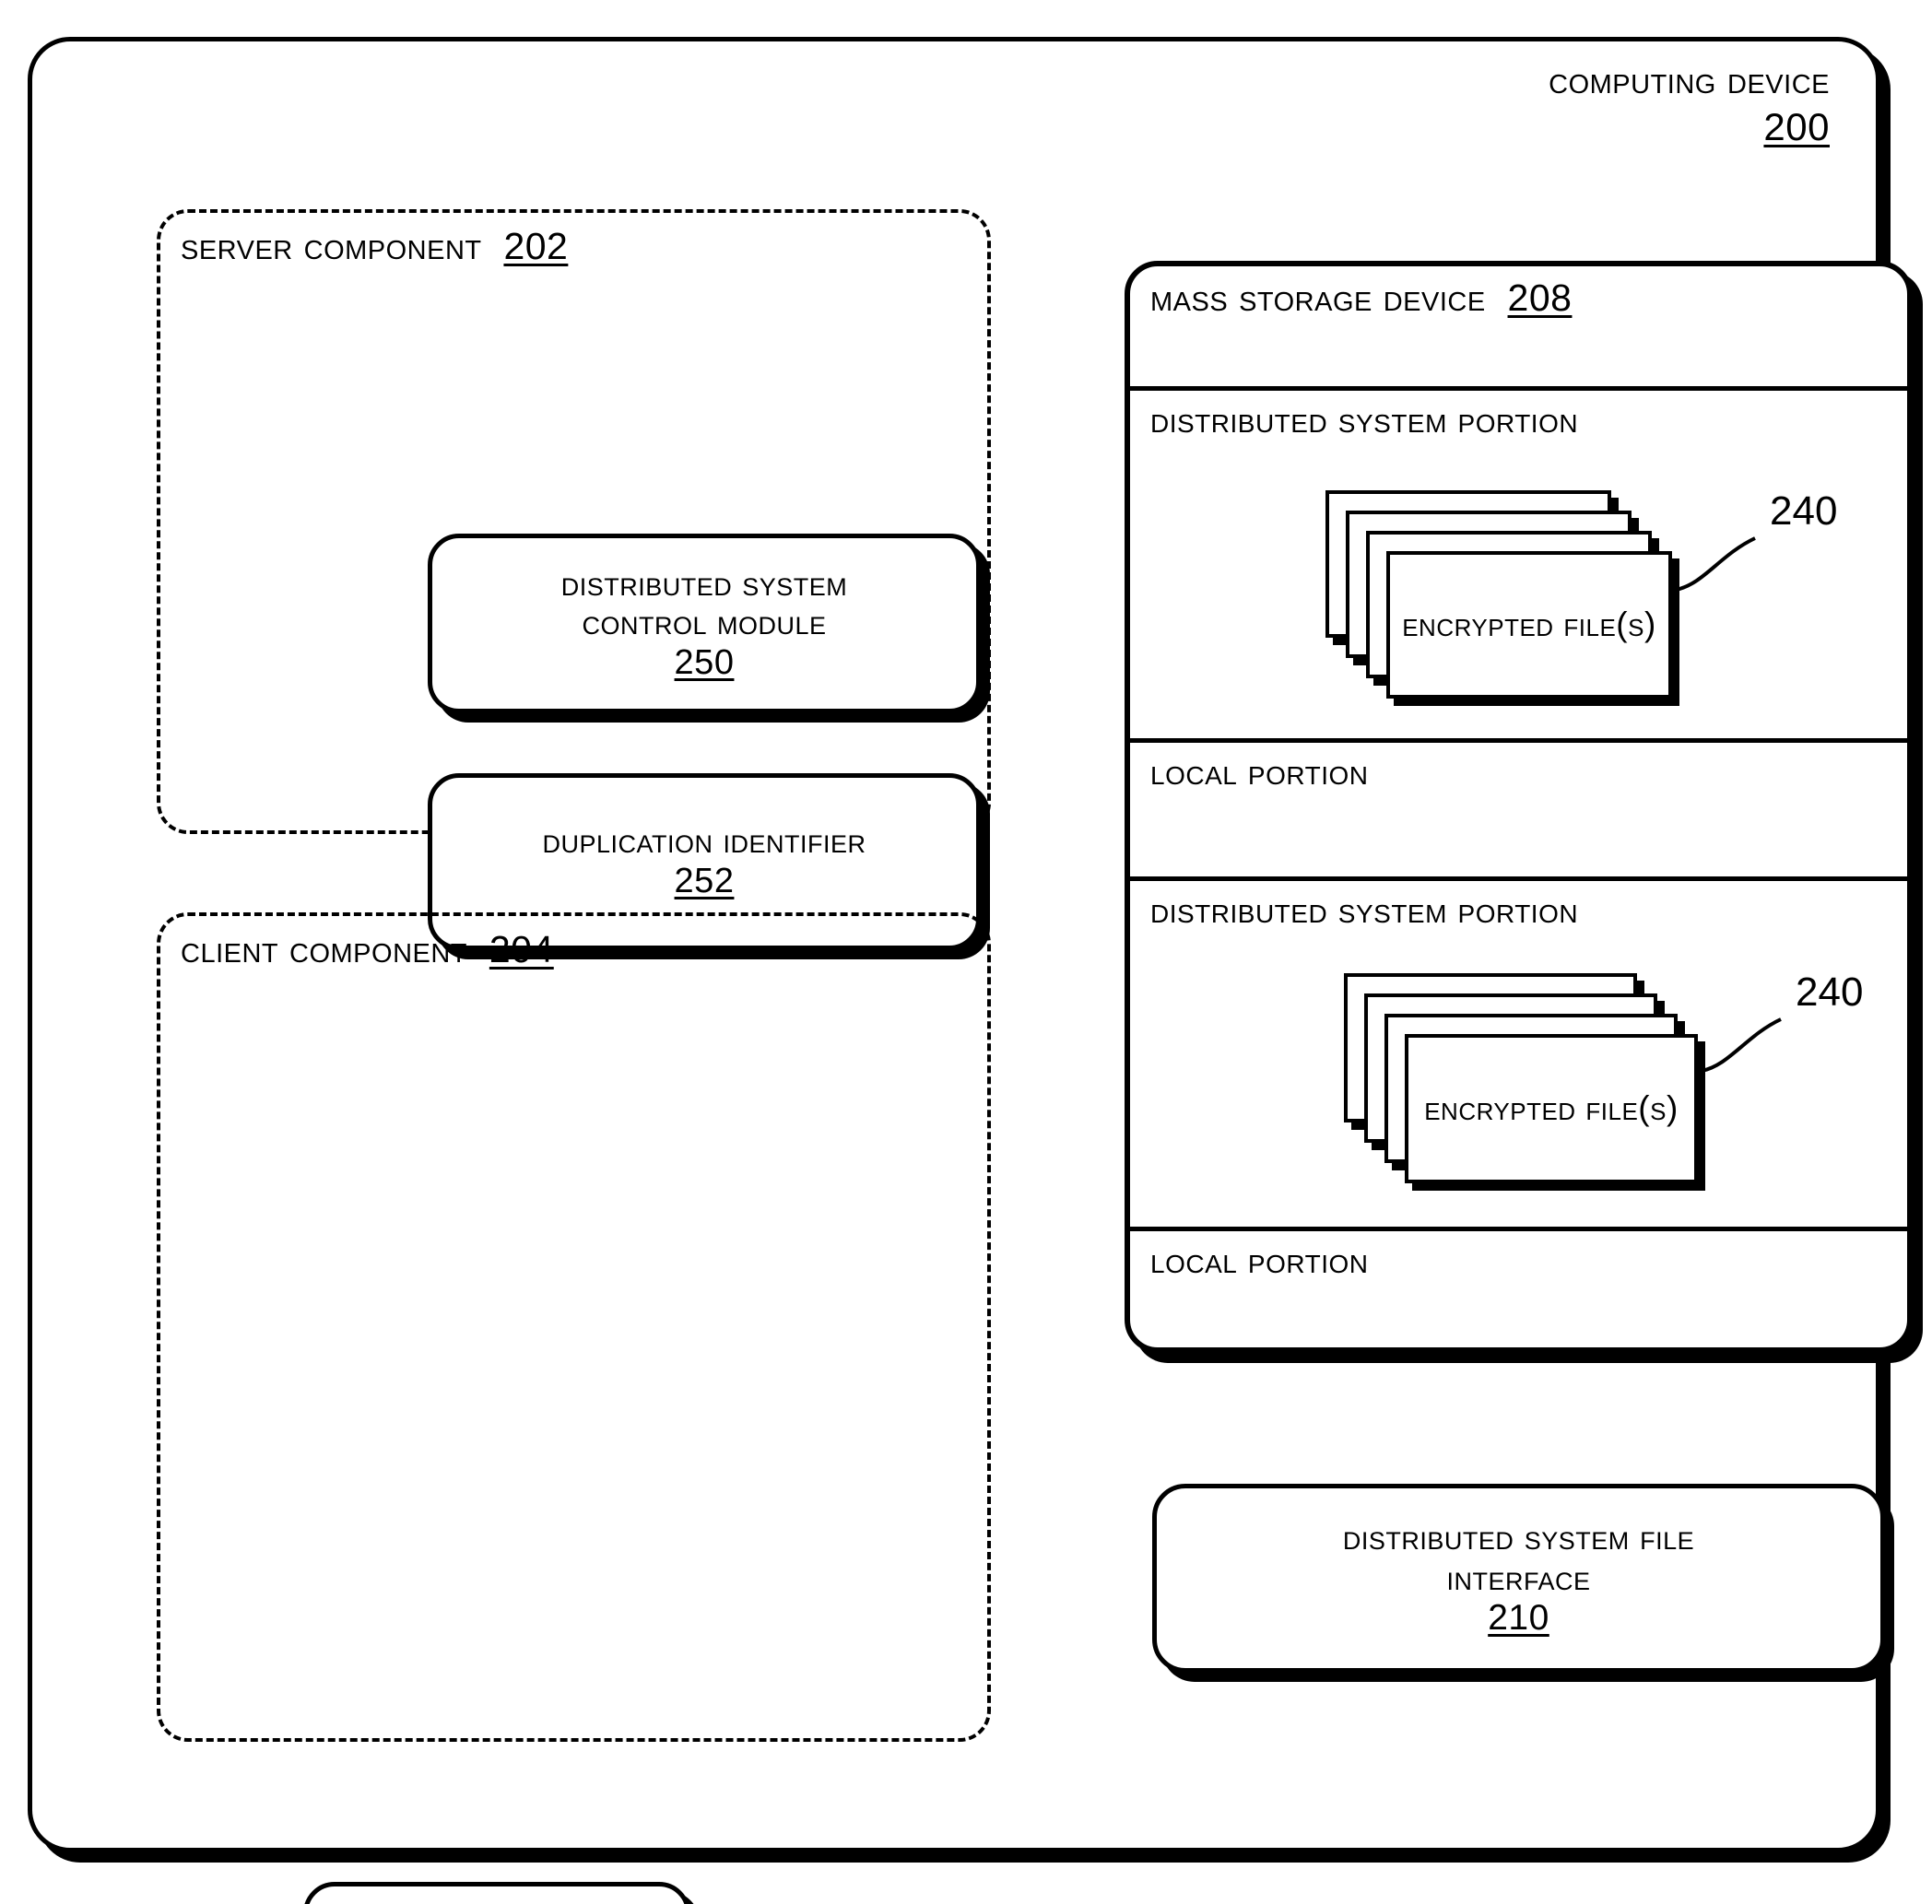 The width and height of the screenshot is (1932, 1904). What do you see at coordinates (704, 881) in the screenshot?
I see `duplication-identifier-ref: 252` at bounding box center [704, 881].